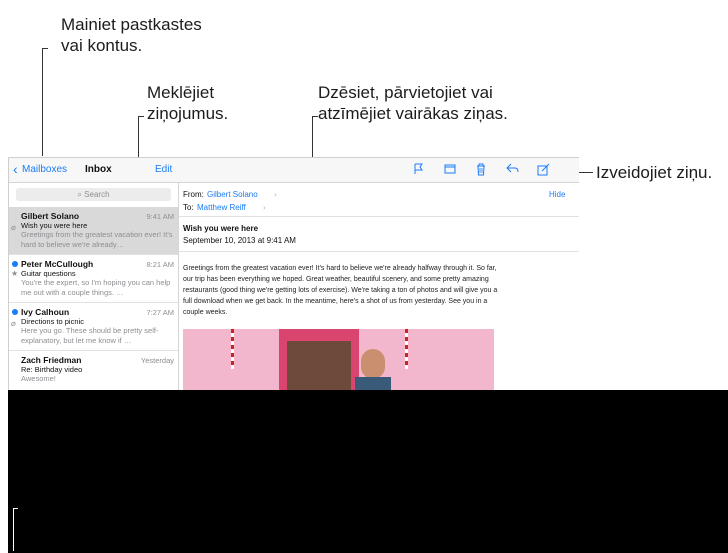  I want to click on star-icon: ★, so click(15, 273).